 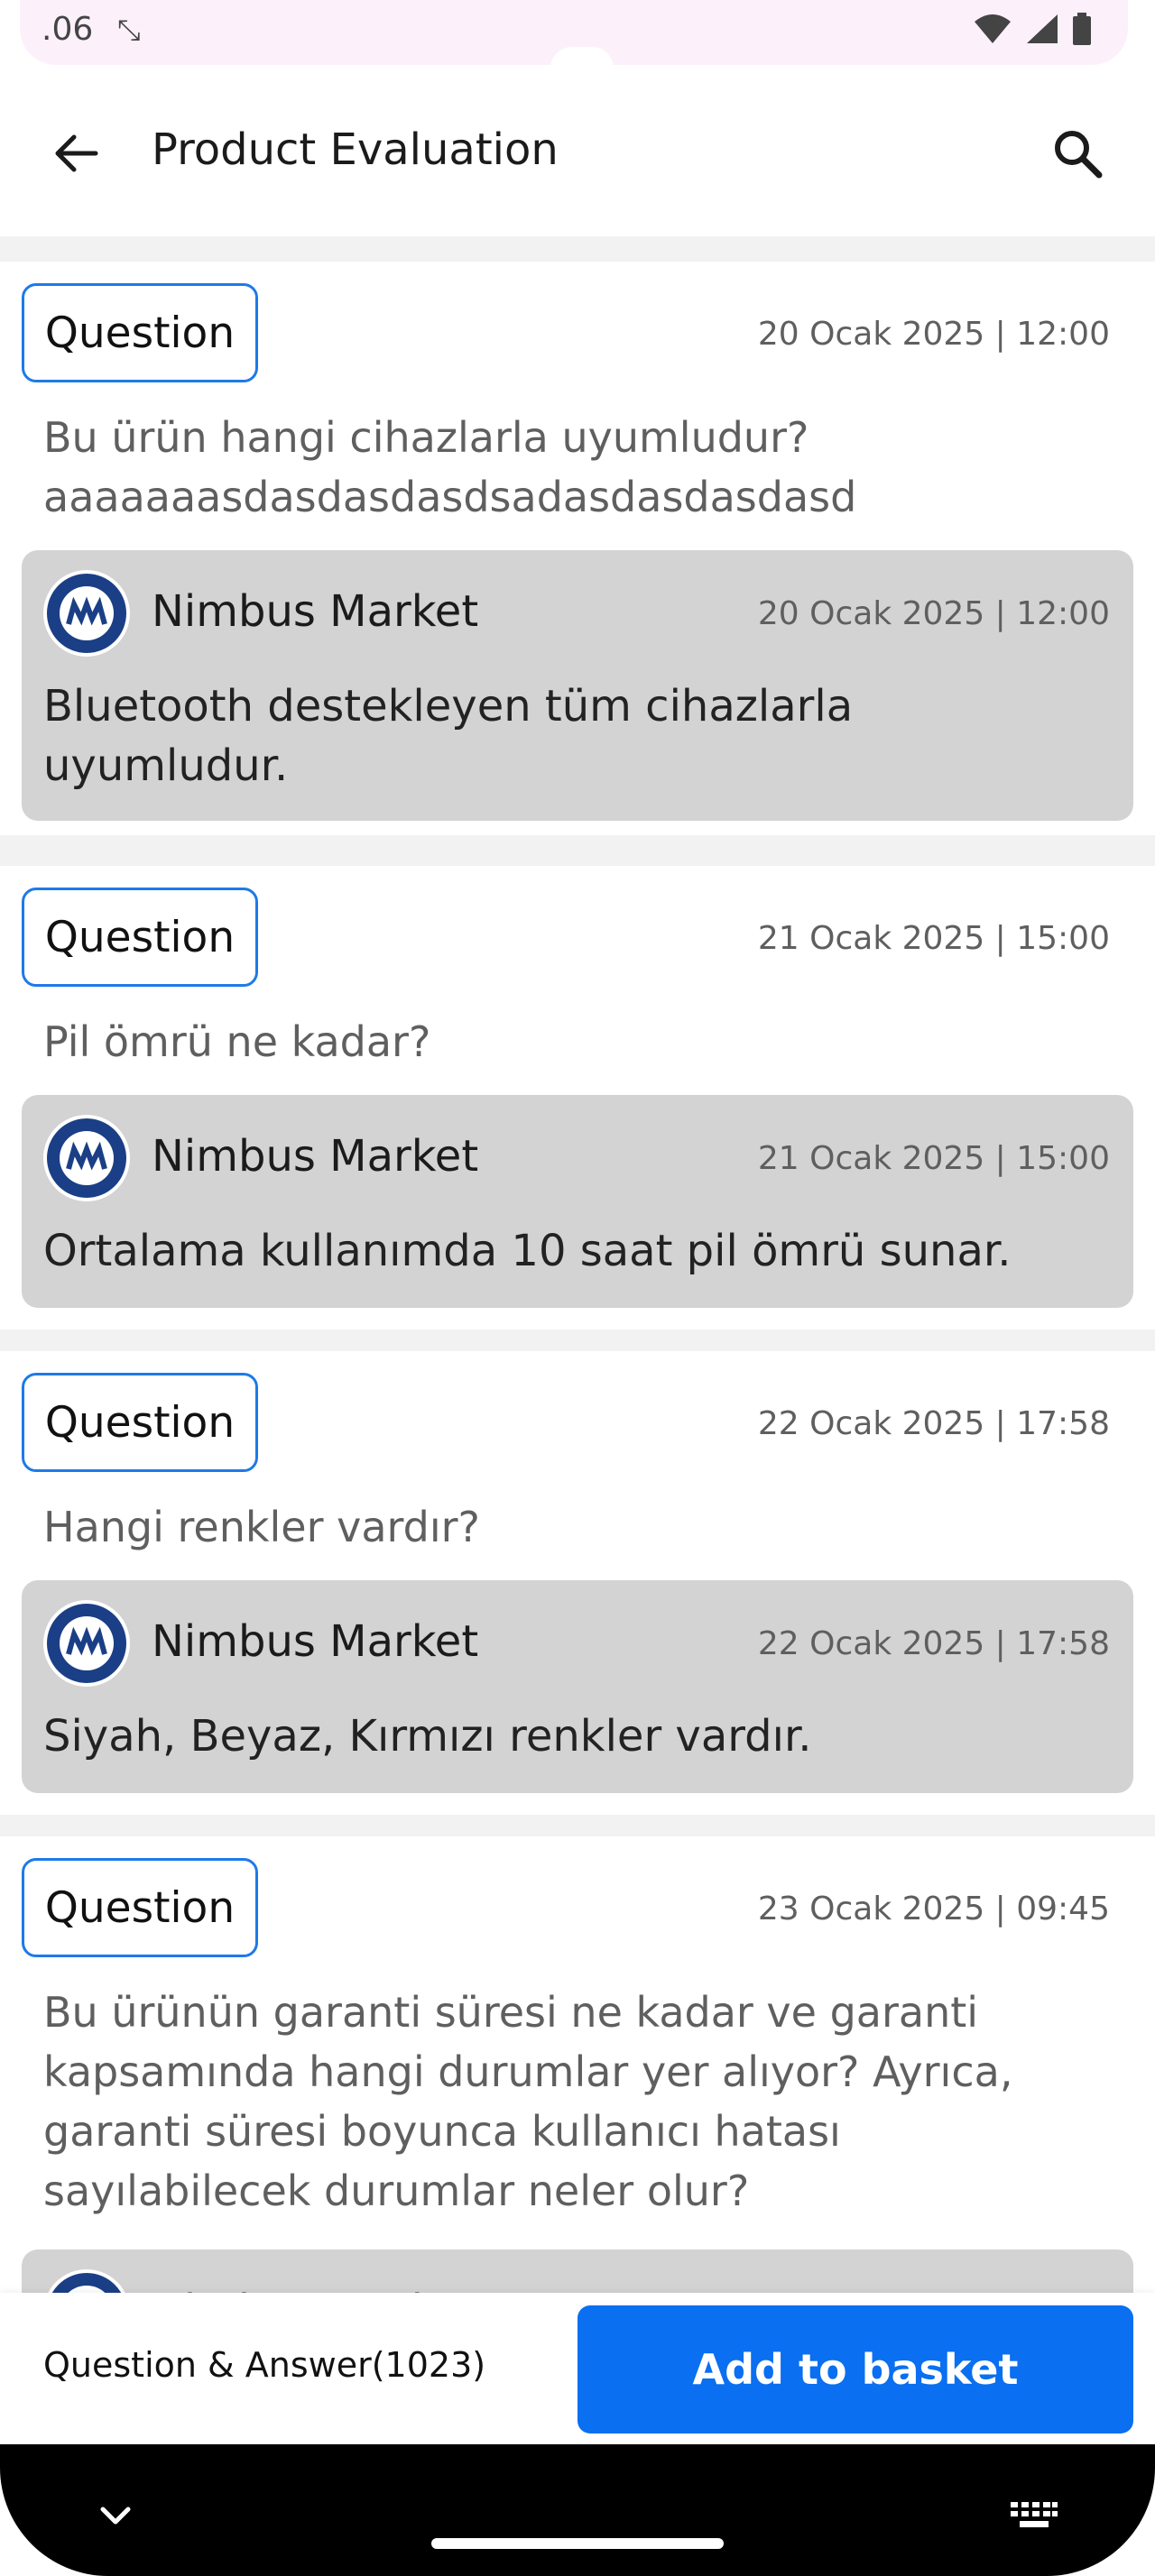 What do you see at coordinates (933, 1909) in the screenshot?
I see `question-date: 23 Ocak 2025 | 09:45` at bounding box center [933, 1909].